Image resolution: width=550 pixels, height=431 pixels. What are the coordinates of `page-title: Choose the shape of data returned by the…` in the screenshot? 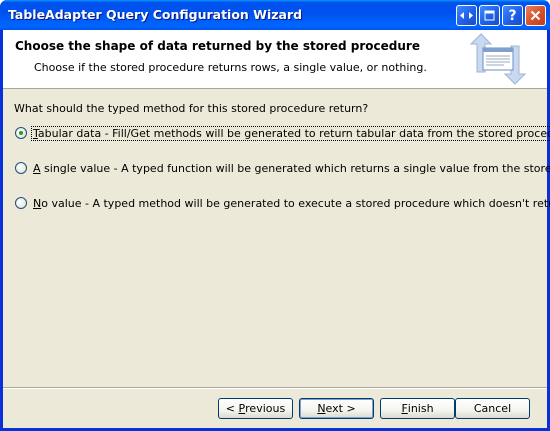 It's located at (217, 46).